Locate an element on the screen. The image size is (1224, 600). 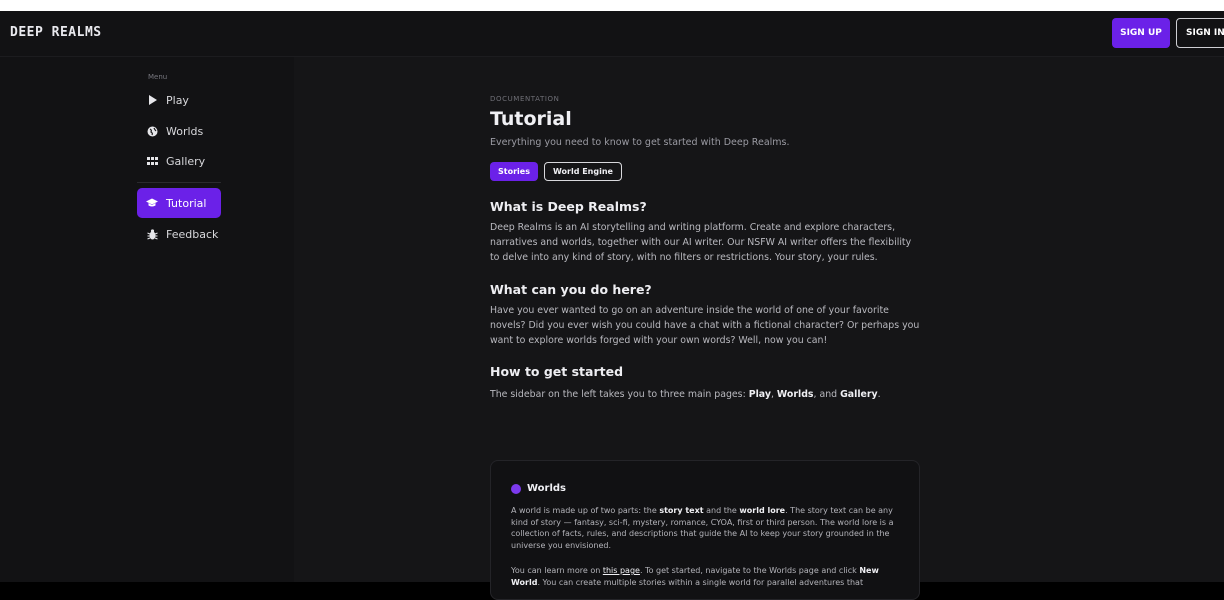
logo: DEEP REALMS is located at coordinates (56, 32).